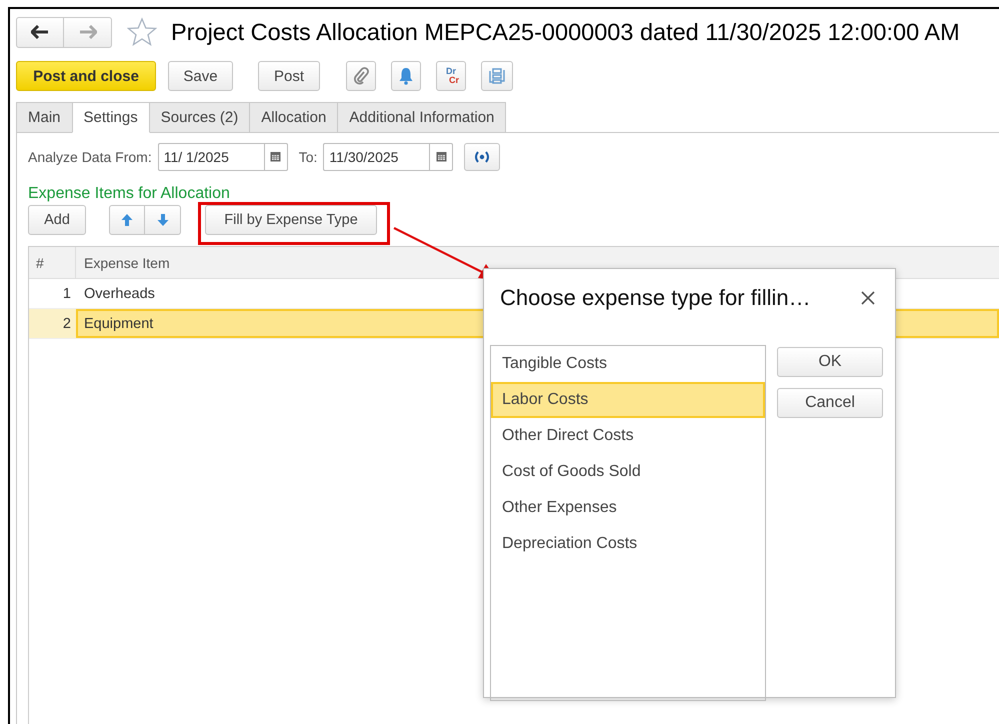 This screenshot has width=999, height=724. What do you see at coordinates (87, 32) in the screenshot?
I see `right-arrow-icon` at bounding box center [87, 32].